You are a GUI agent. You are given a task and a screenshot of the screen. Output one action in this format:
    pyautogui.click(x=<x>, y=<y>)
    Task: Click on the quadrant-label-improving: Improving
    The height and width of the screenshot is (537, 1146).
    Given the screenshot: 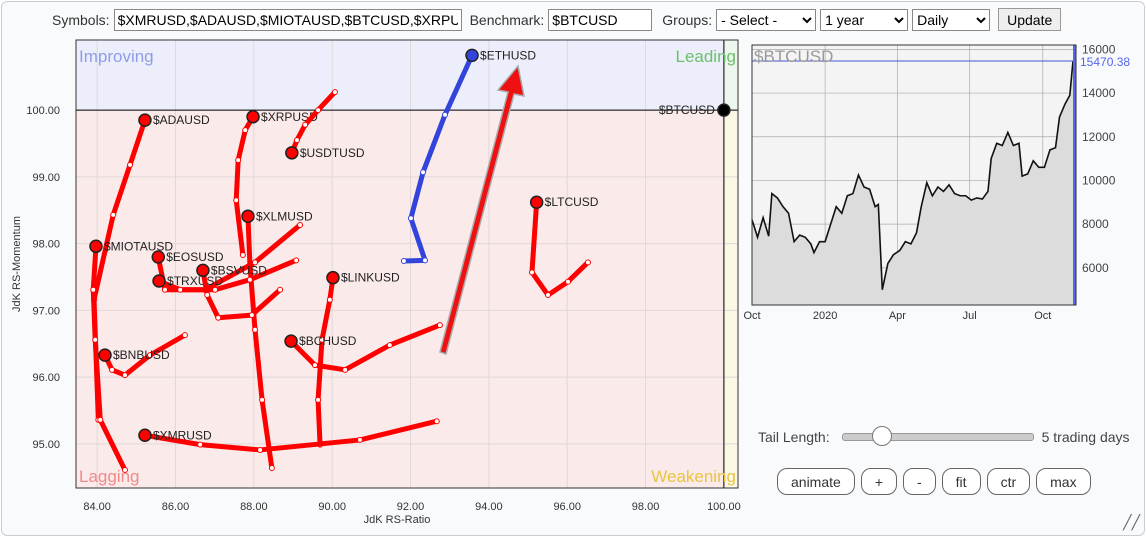 What is the action you would take?
    pyautogui.click(x=116, y=56)
    